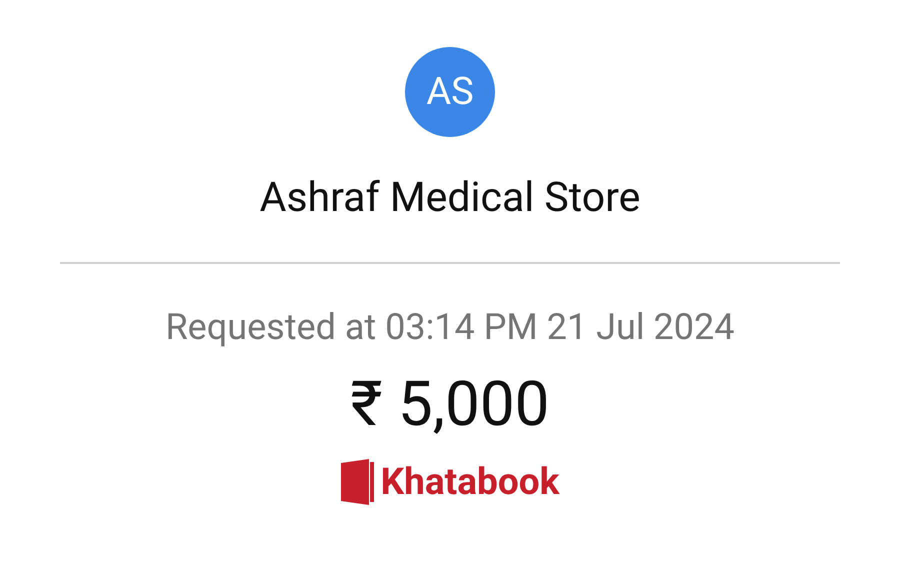 The width and height of the screenshot is (900, 576). I want to click on amount: ₹ 5,000, so click(450, 404).